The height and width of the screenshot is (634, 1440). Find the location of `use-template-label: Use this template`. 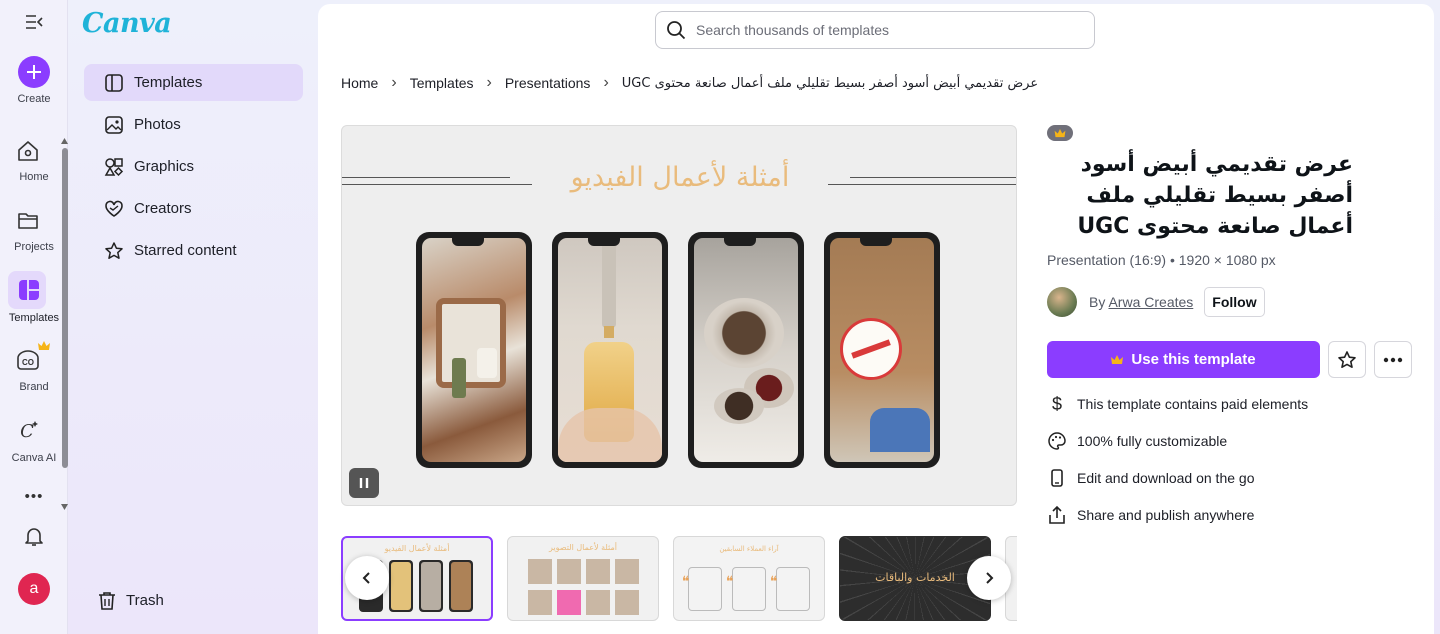

use-template-label: Use this template is located at coordinates (1193, 359).